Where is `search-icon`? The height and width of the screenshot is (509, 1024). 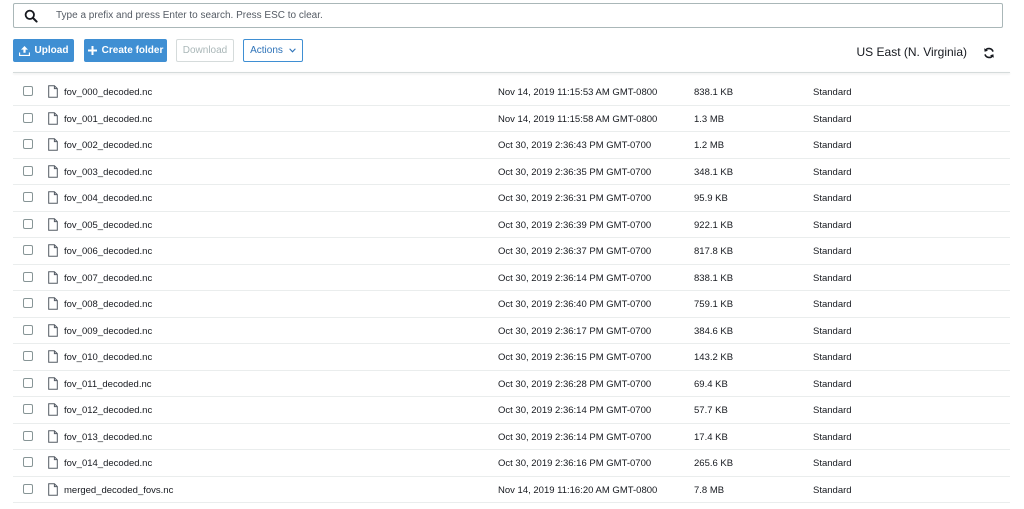
search-icon is located at coordinates (31, 16).